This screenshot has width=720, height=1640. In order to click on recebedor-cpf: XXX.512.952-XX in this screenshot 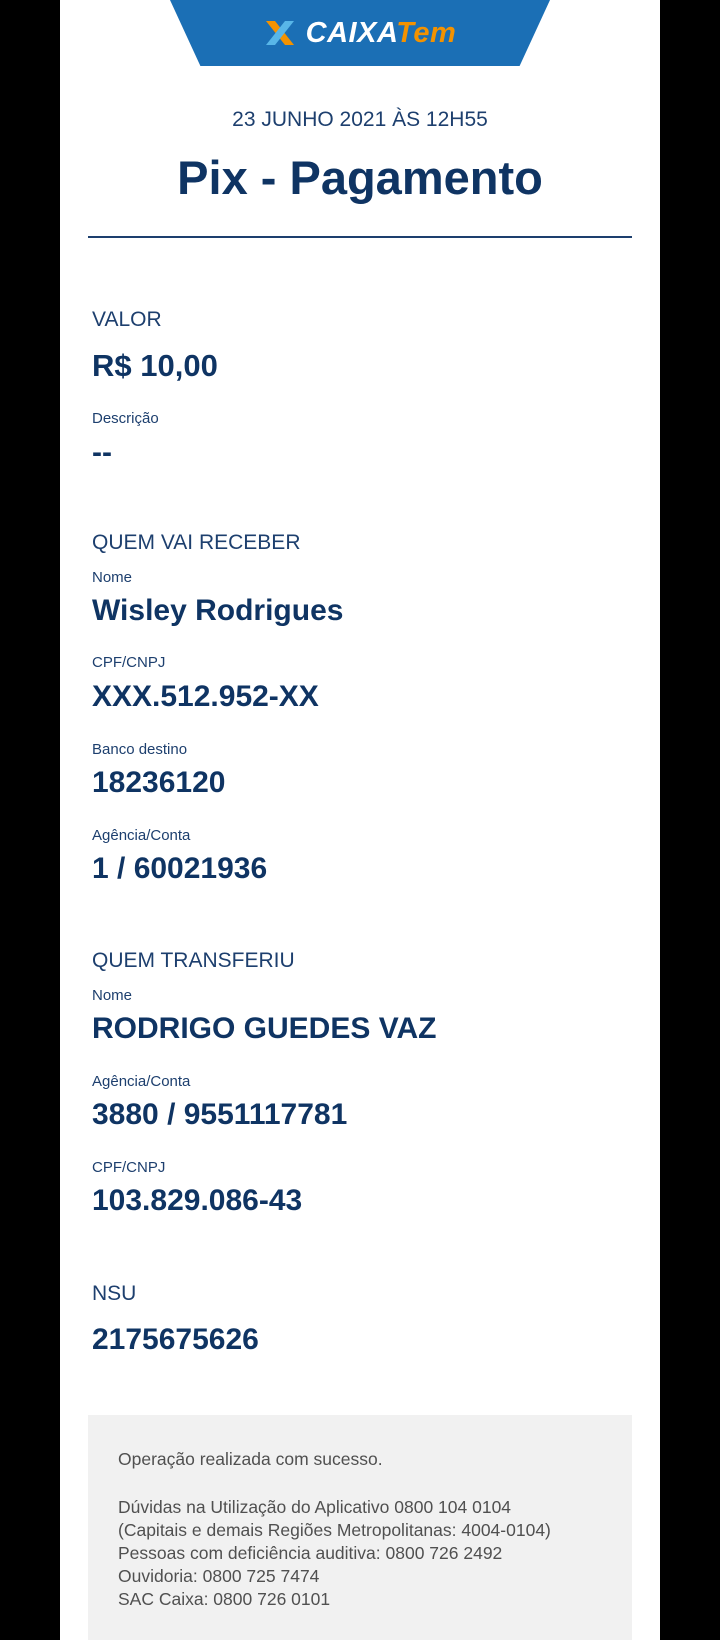, I will do `click(205, 696)`.